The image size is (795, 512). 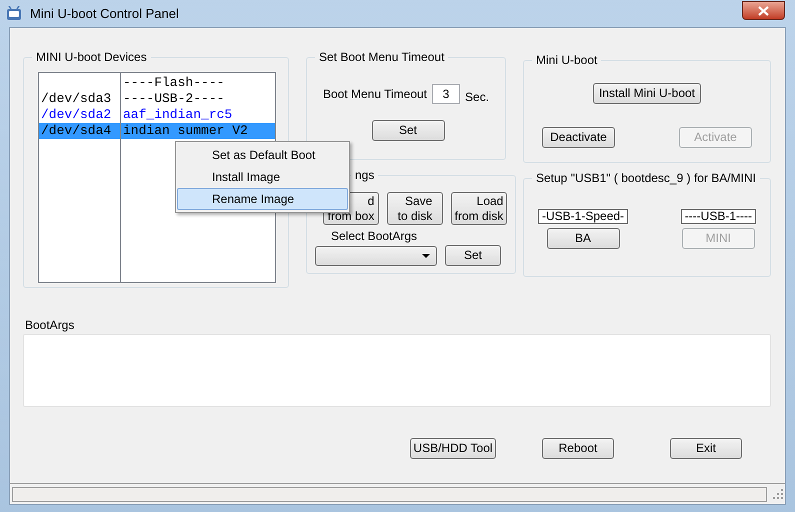 I want to click on action-button: USB/HDD Tool, so click(x=453, y=448).